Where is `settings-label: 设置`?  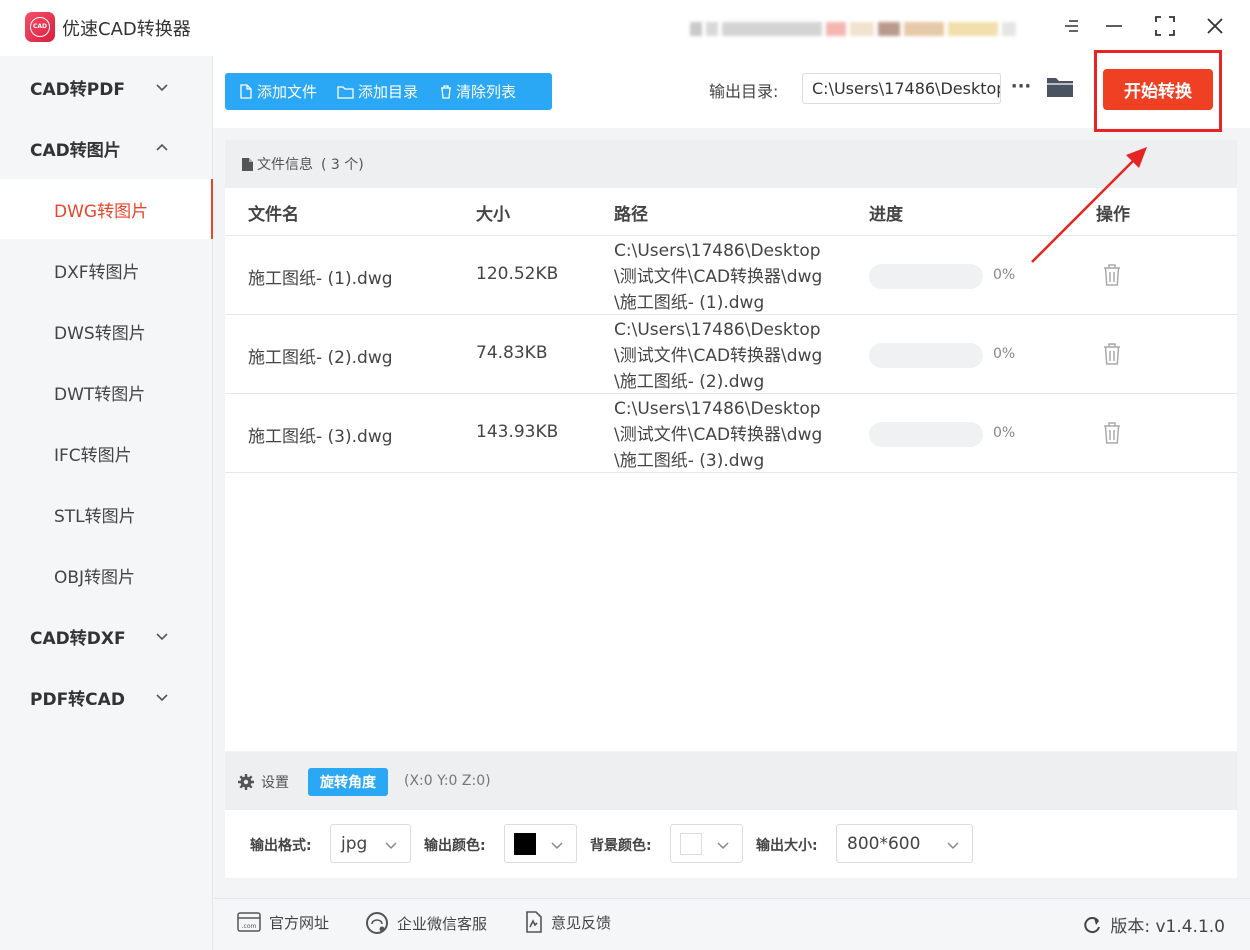 settings-label: 设置 is located at coordinates (263, 782).